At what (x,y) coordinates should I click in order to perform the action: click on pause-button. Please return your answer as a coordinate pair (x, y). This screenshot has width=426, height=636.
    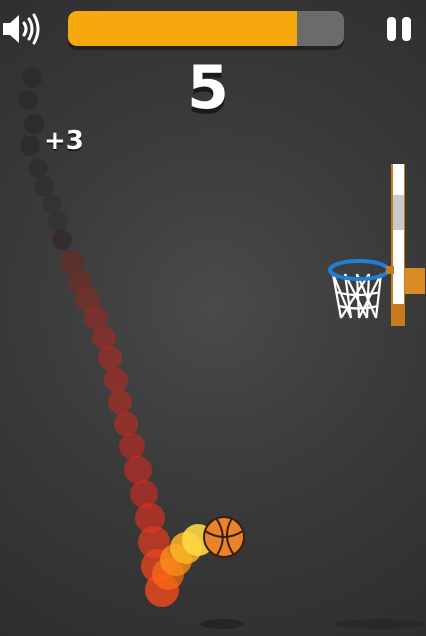
    Looking at the image, I should click on (399, 29).